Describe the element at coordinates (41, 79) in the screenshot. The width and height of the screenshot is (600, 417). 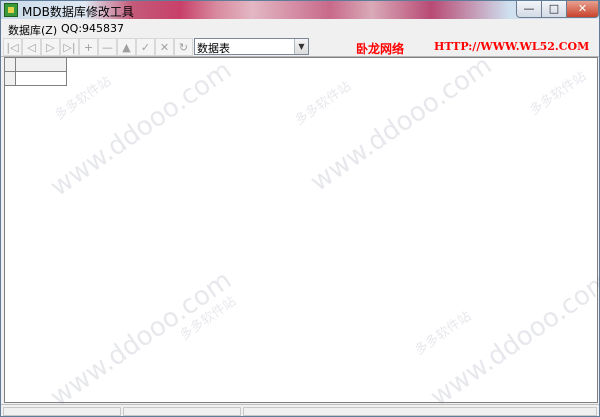
I see `grid-cell` at that location.